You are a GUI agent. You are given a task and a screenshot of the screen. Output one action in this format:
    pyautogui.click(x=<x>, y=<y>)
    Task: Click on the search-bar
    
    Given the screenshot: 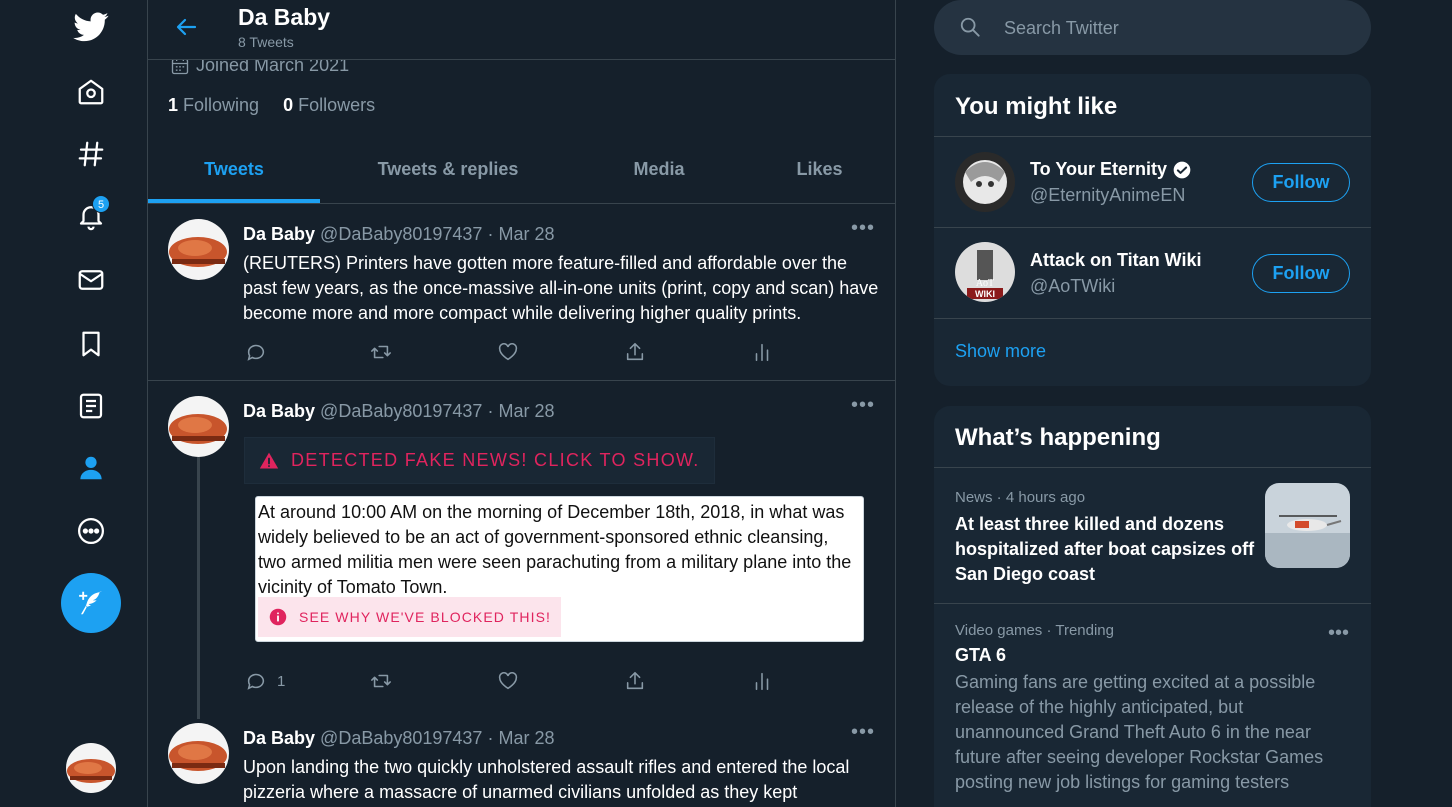 What is the action you would take?
    pyautogui.click(x=1152, y=27)
    